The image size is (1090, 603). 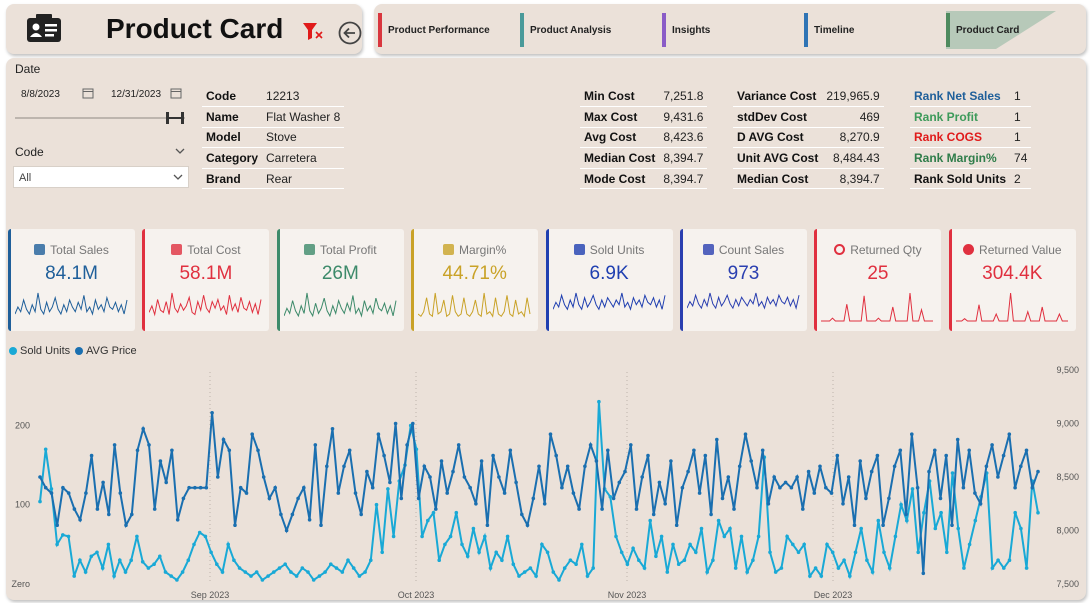 I want to click on table-row: Unit AVG Cost 8,484.43, so click(x=808, y=158).